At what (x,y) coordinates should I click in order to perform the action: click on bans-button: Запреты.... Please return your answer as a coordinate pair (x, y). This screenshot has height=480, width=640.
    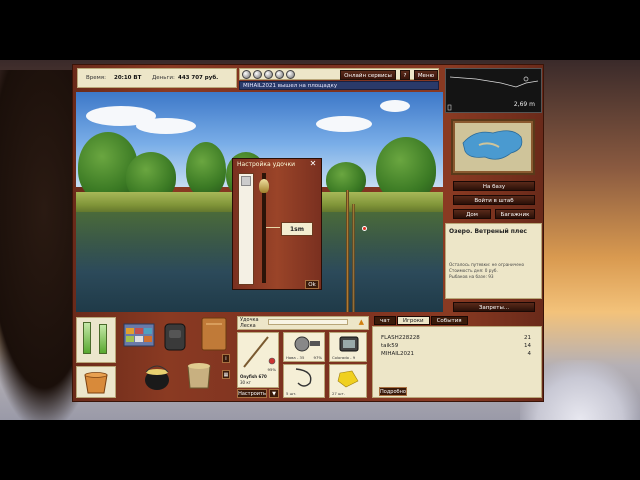
    Looking at the image, I should click on (494, 307).